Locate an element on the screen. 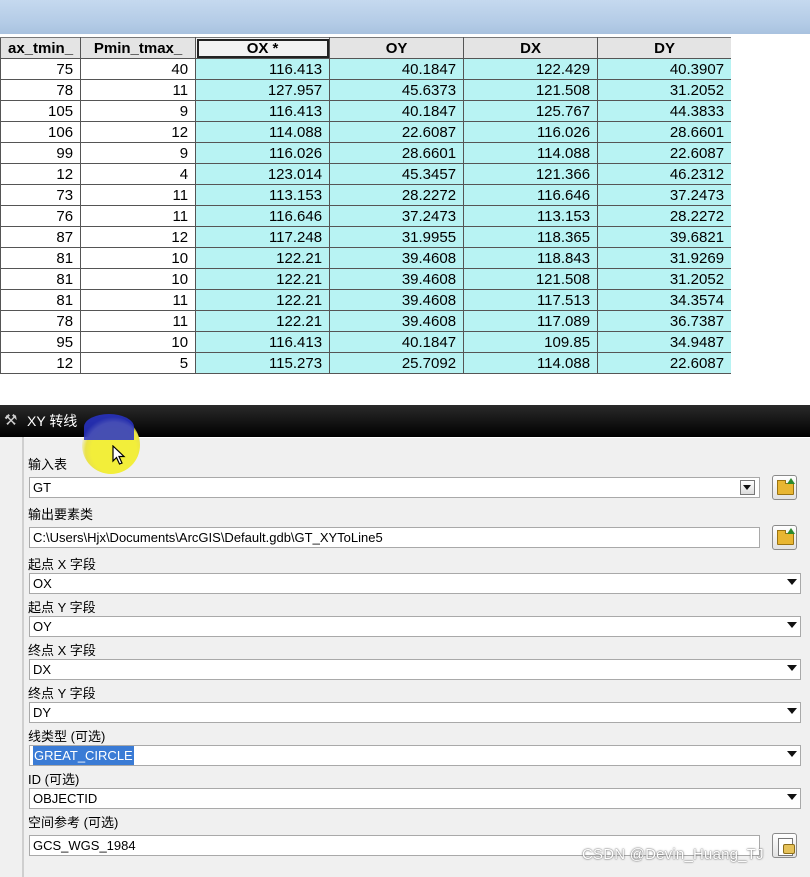 This screenshot has width=810, height=877. table-cell: 34.3574 is located at coordinates (665, 300).